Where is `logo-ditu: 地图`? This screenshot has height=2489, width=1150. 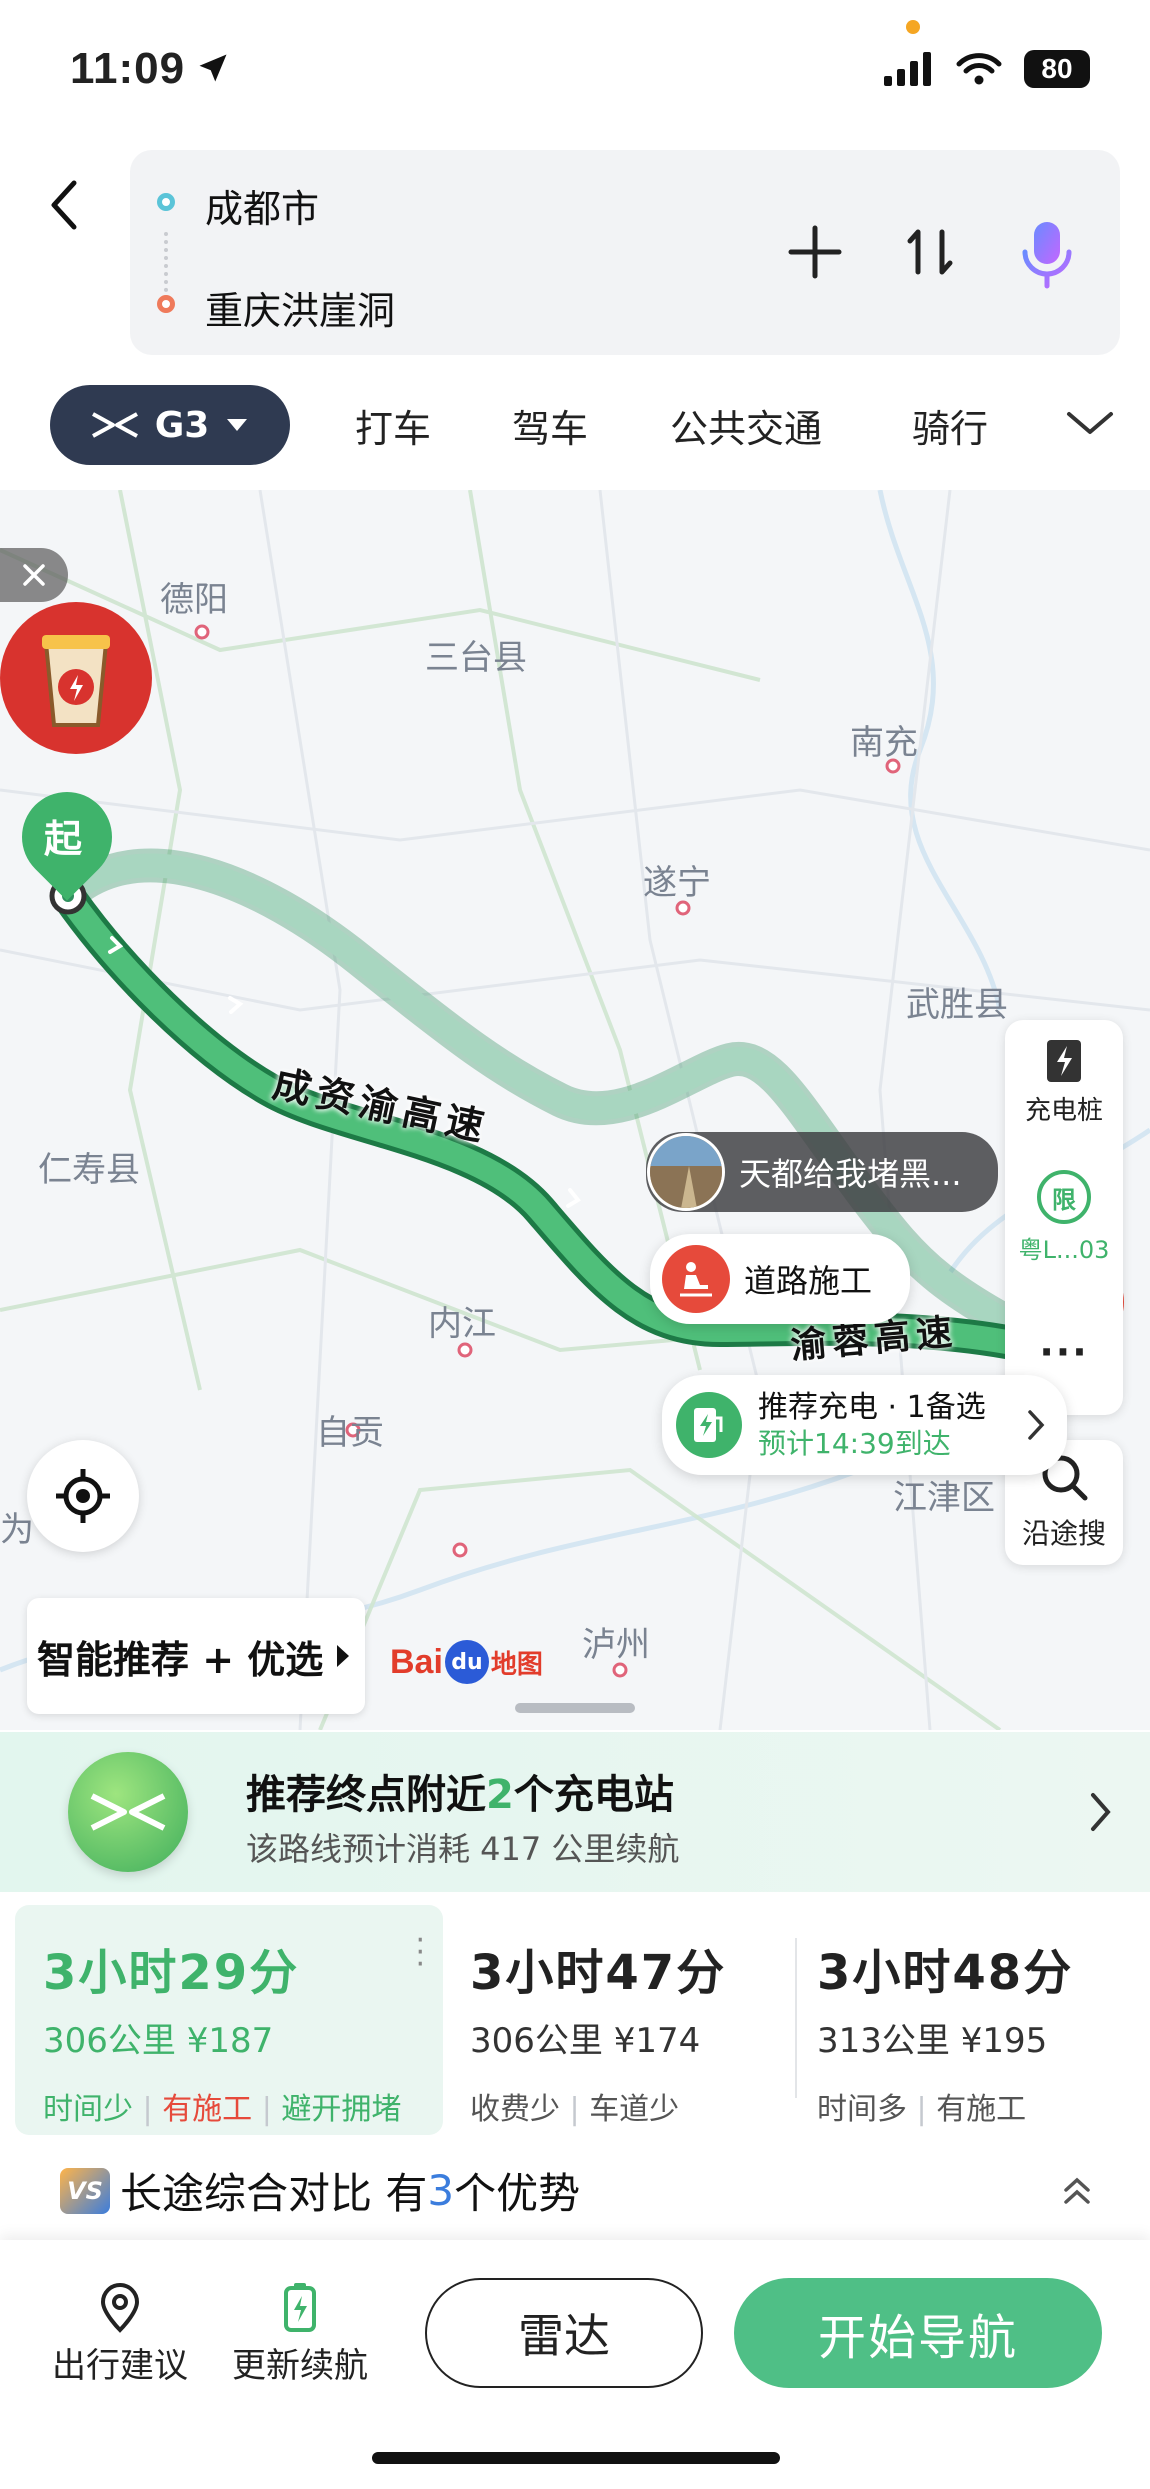 logo-ditu: 地图 is located at coordinates (516, 1664).